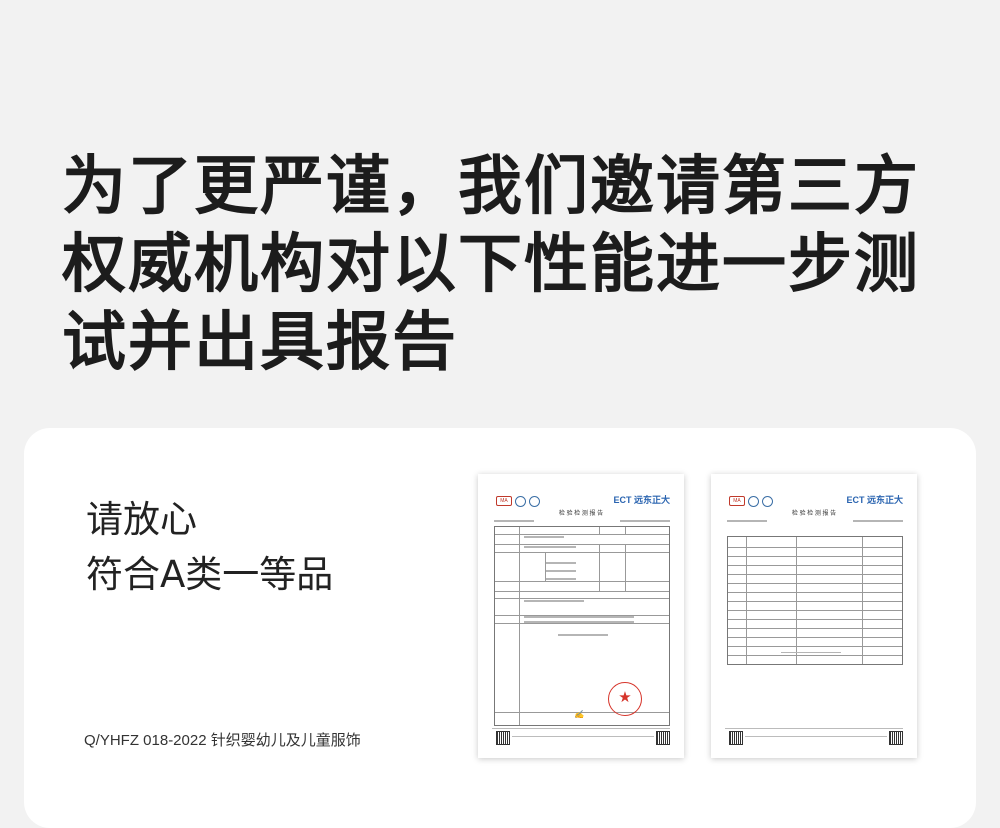 This screenshot has height=828, width=1000. I want to click on signature-icon: ✍, so click(579, 714).